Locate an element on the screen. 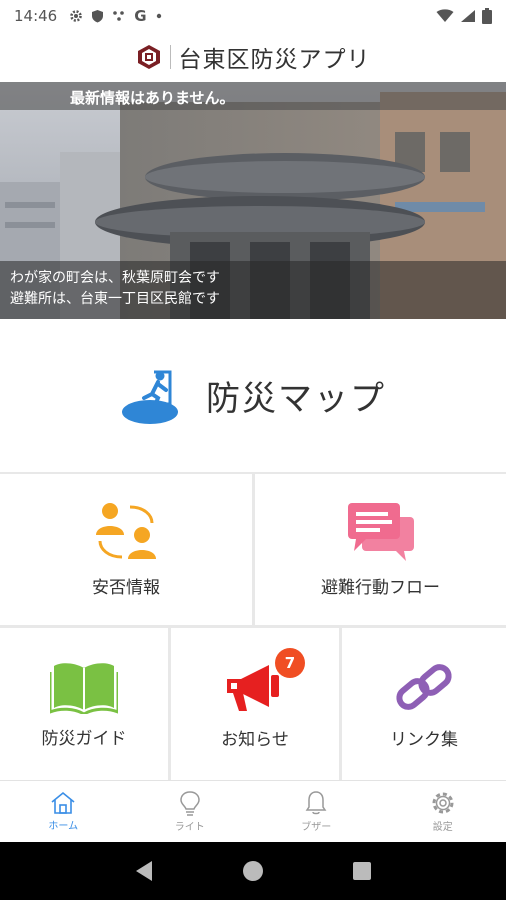 The width and height of the screenshot is (506, 900). book-icon is located at coordinates (84, 688).